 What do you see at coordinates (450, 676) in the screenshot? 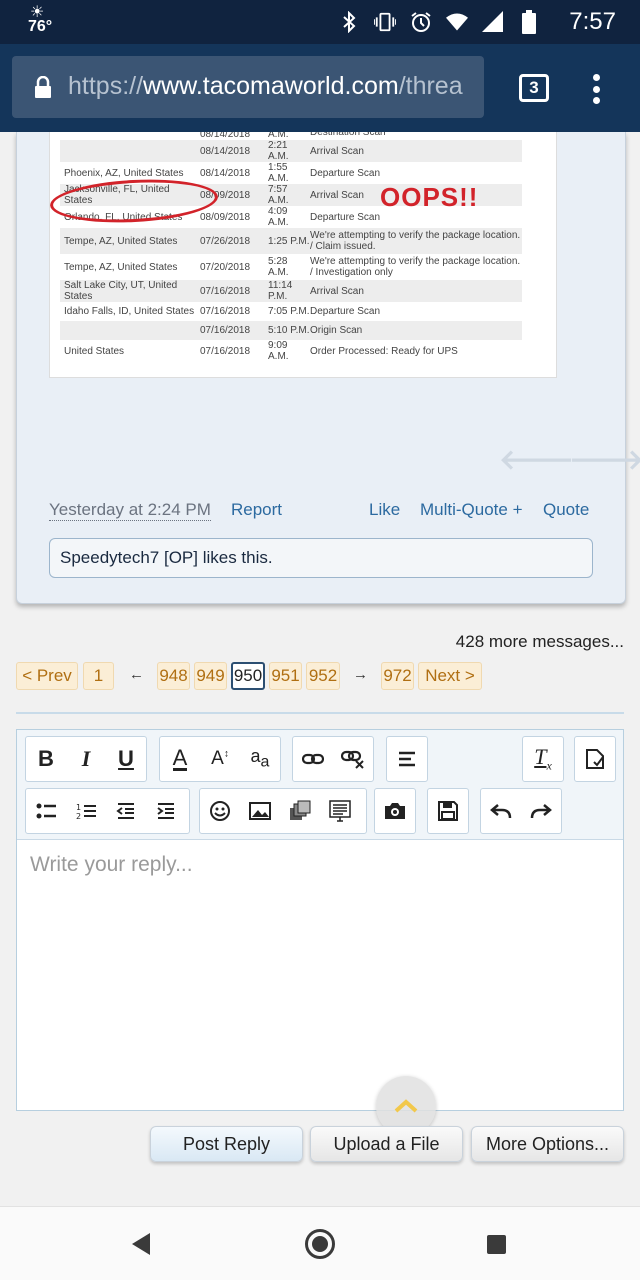
I see `next-page-button: Next >` at bounding box center [450, 676].